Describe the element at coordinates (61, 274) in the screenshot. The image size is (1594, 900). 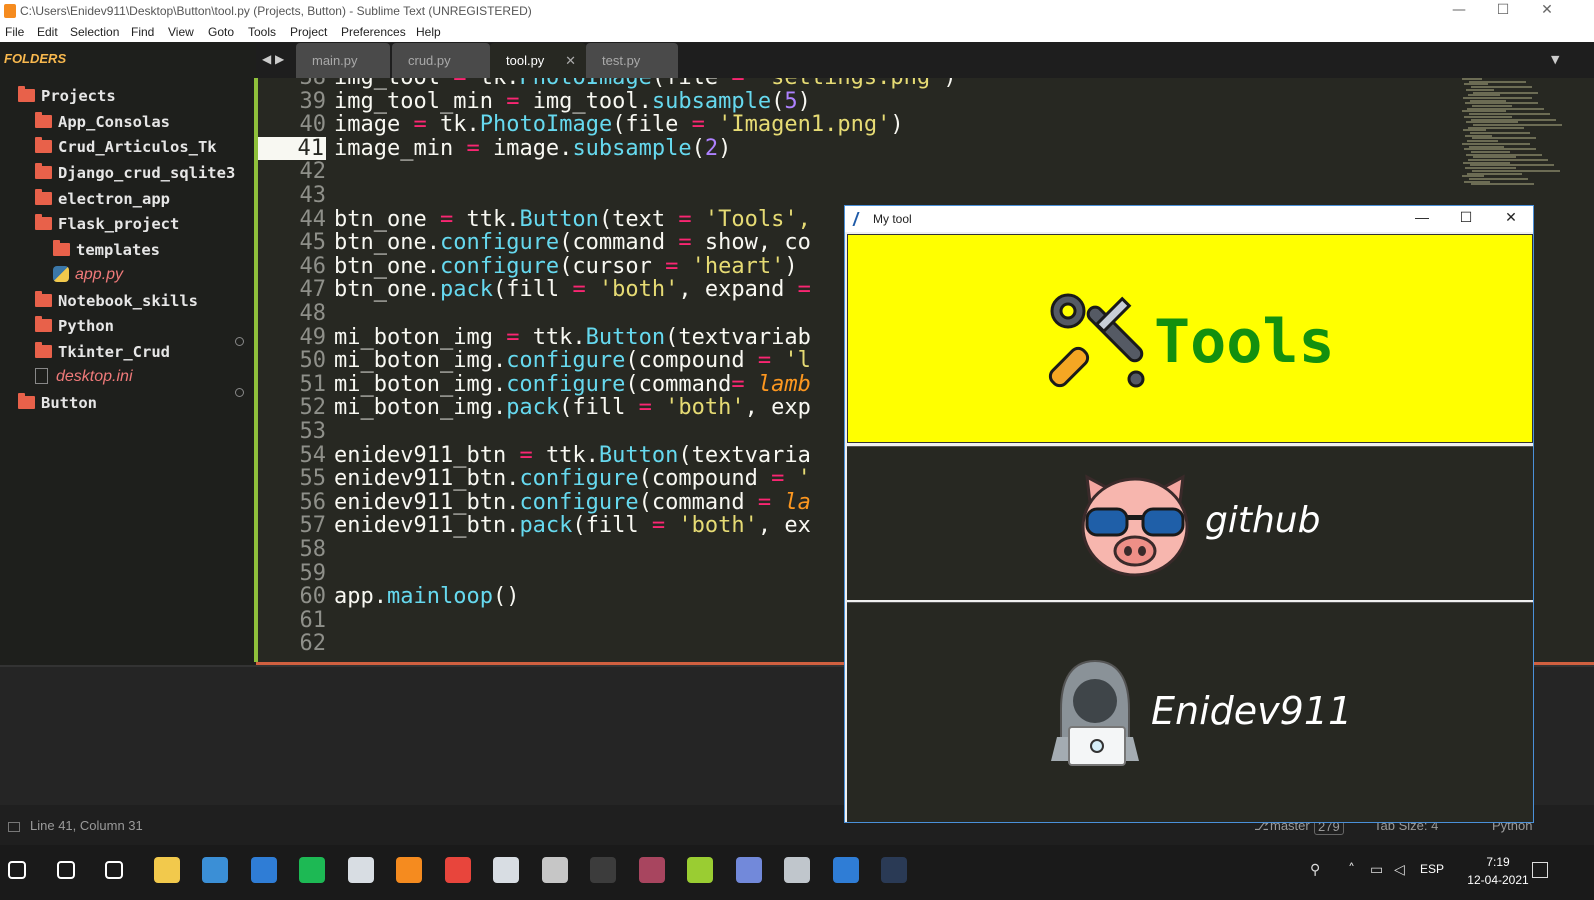
I see `python-file-icon` at that location.